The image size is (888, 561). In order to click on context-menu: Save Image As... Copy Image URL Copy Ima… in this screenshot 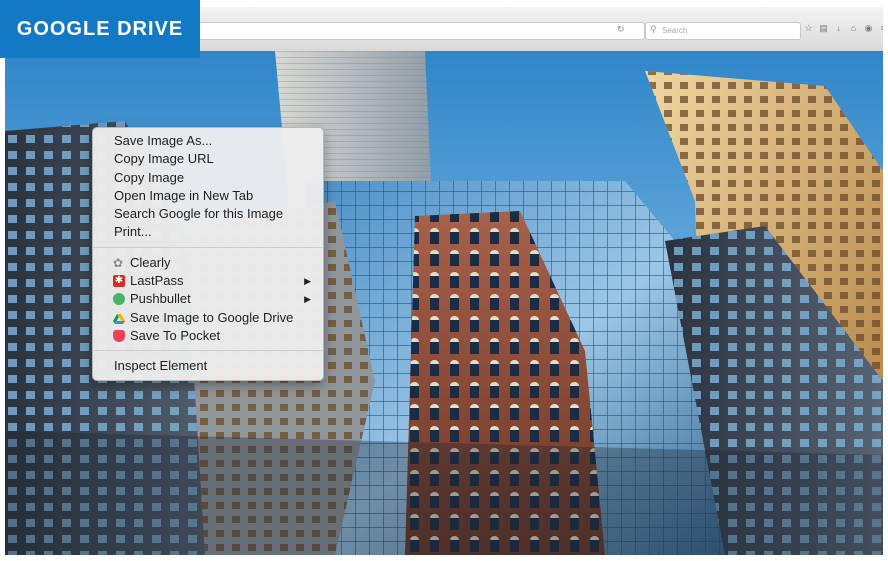, I will do `click(208, 254)`.